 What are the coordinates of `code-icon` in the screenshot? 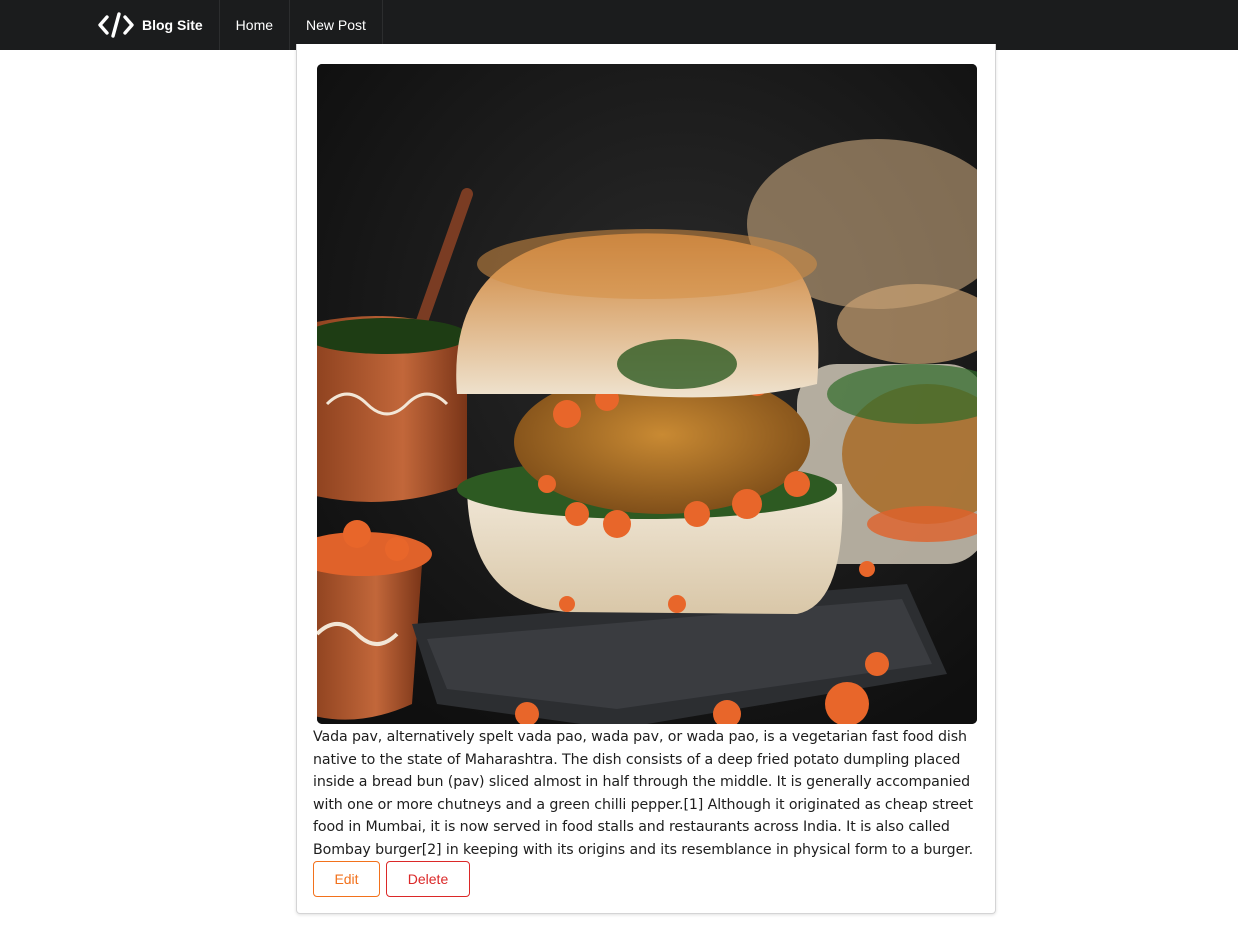 It's located at (116, 25).